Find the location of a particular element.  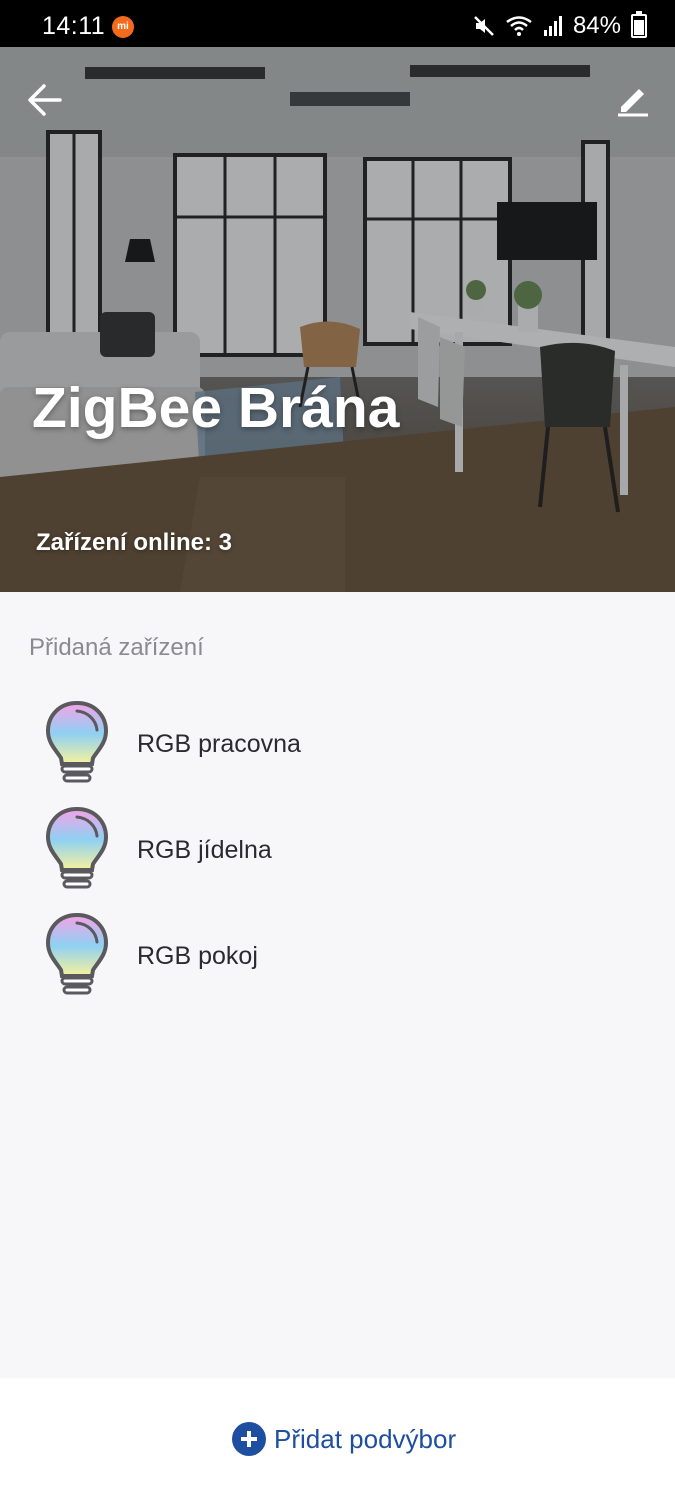

edit-button is located at coordinates (632, 100).